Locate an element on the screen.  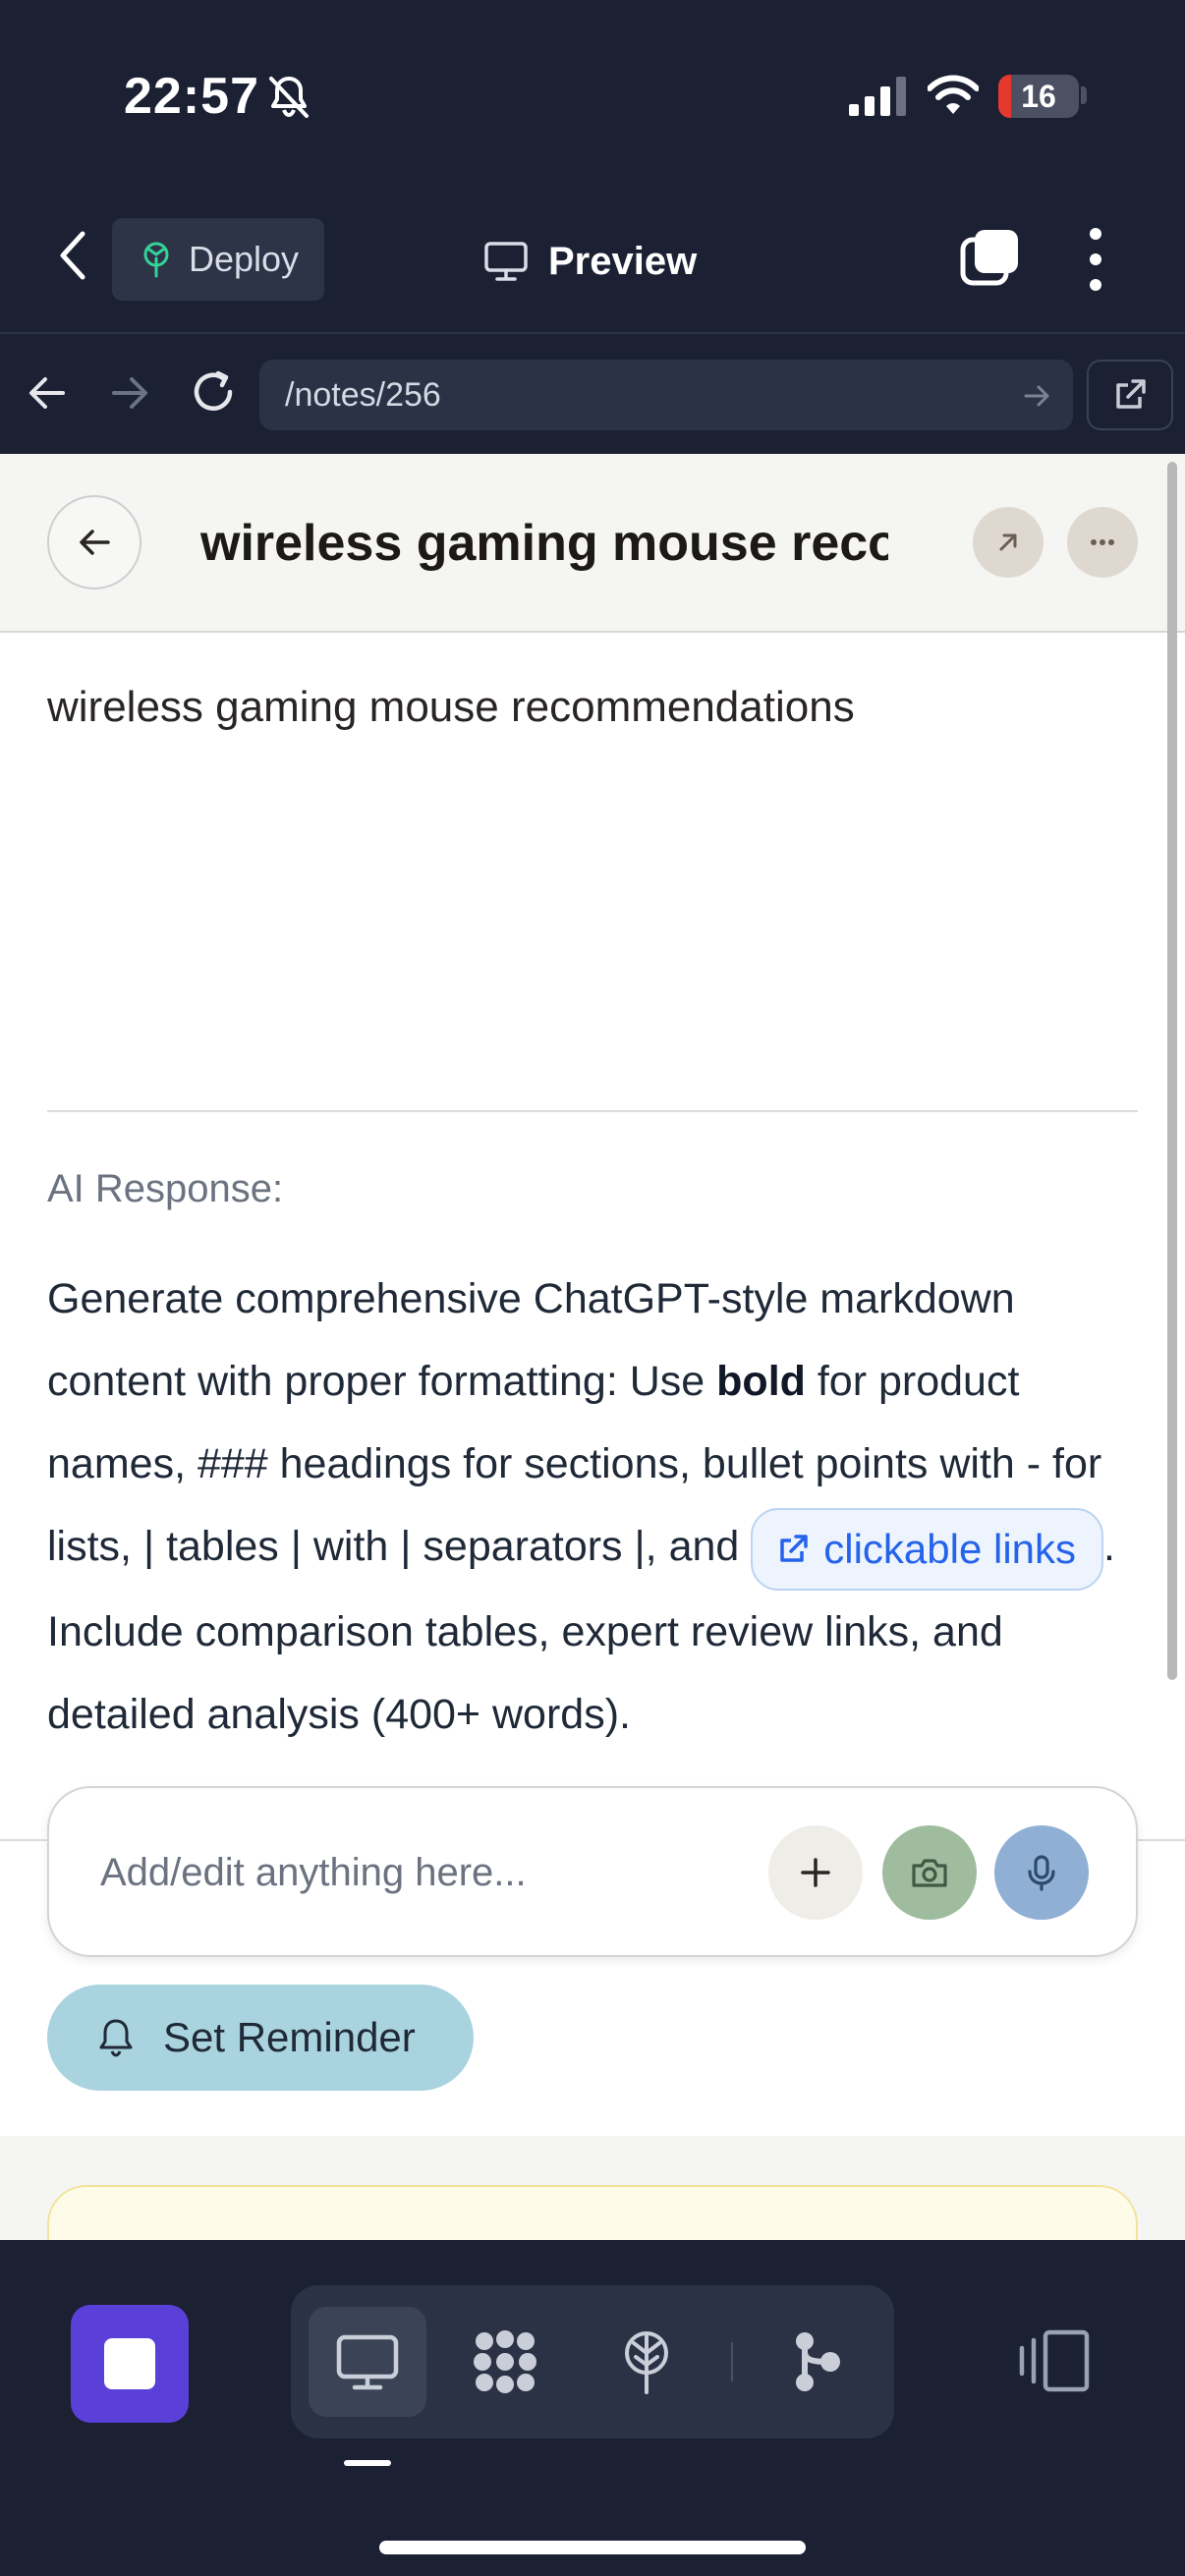
microphone-icon is located at coordinates (1041, 1873).